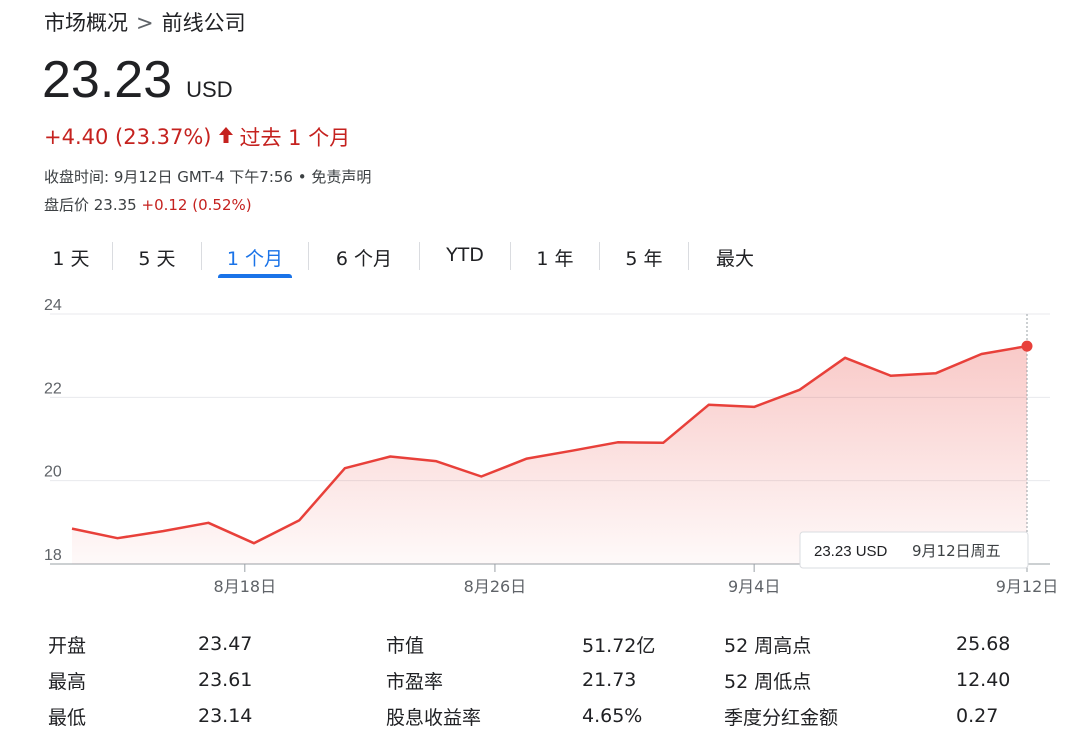 This screenshot has height=741, width=1080. I want to click on breadcrumb: 市场概况 > 前线公司, so click(145, 22).